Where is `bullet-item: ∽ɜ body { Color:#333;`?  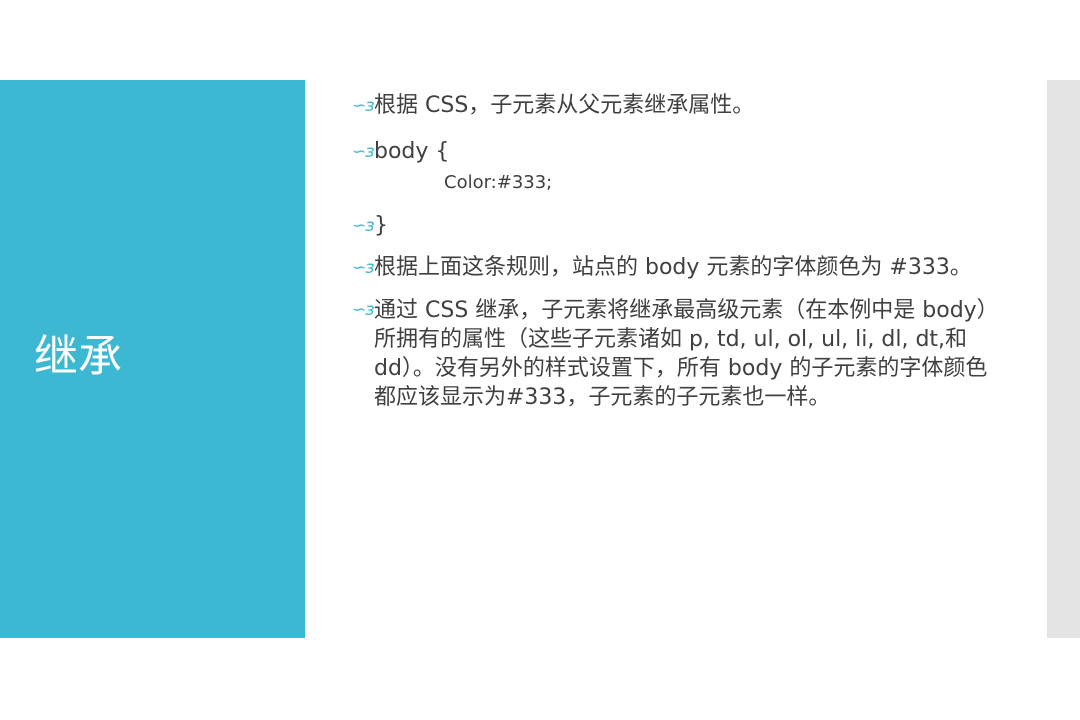 bullet-item: ∽ɜ body { Color:#333; is located at coordinates (672, 167).